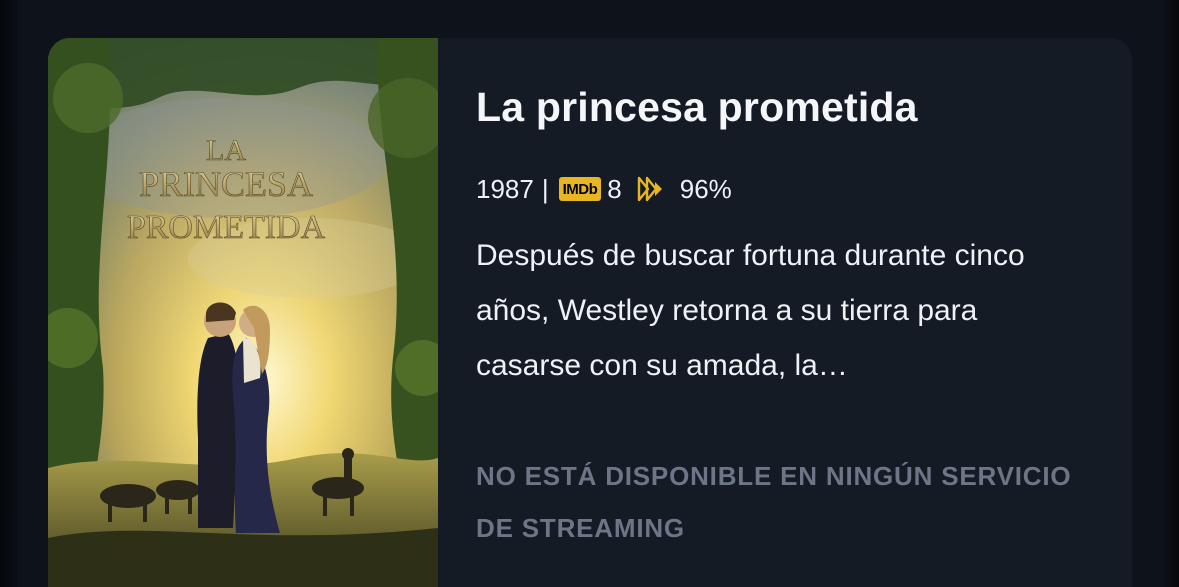 The height and width of the screenshot is (587, 1179). I want to click on poster-title-line1: LA, so click(226, 150).